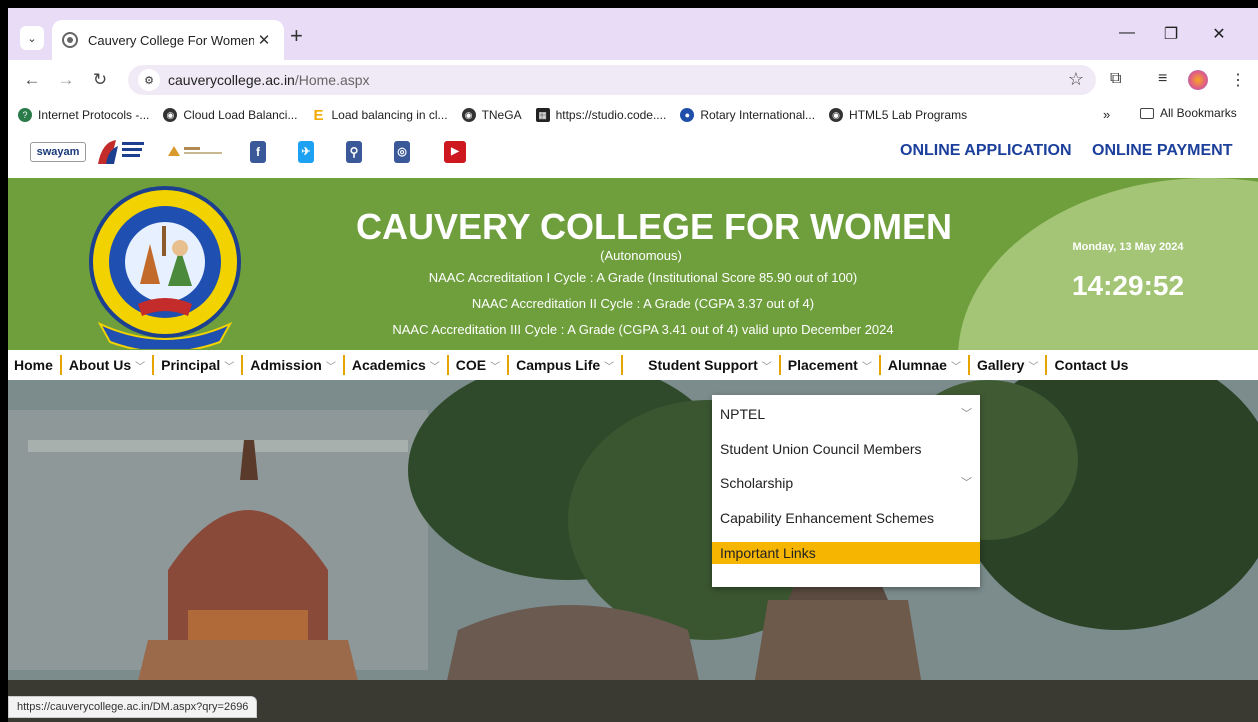  I want to click on nav-home: Home, so click(33, 365).